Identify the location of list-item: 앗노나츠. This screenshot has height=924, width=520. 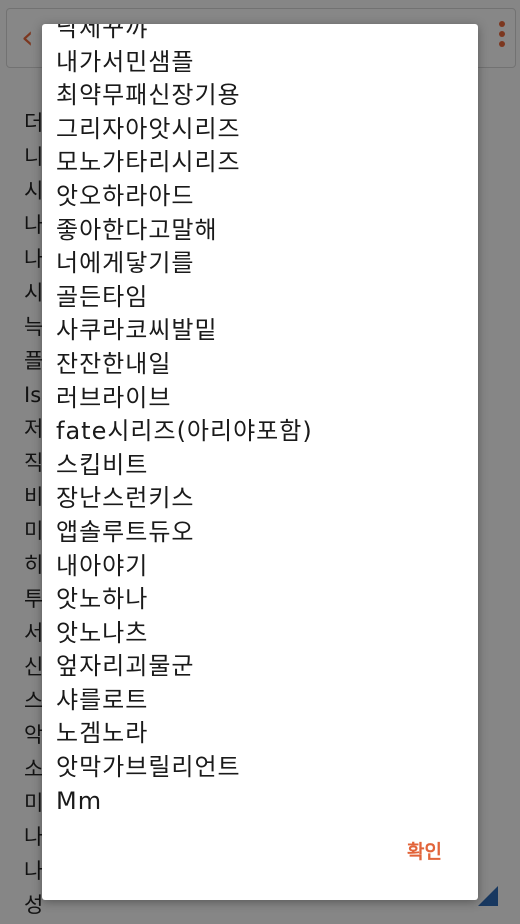
(102, 632).